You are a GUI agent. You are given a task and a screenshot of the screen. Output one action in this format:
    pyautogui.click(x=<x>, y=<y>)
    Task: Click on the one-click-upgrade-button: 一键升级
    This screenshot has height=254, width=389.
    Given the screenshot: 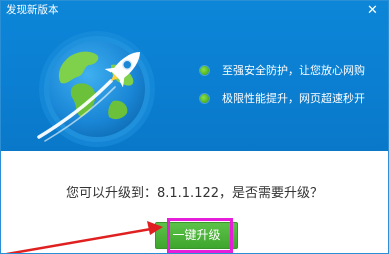 What is the action you would take?
    pyautogui.click(x=196, y=235)
    